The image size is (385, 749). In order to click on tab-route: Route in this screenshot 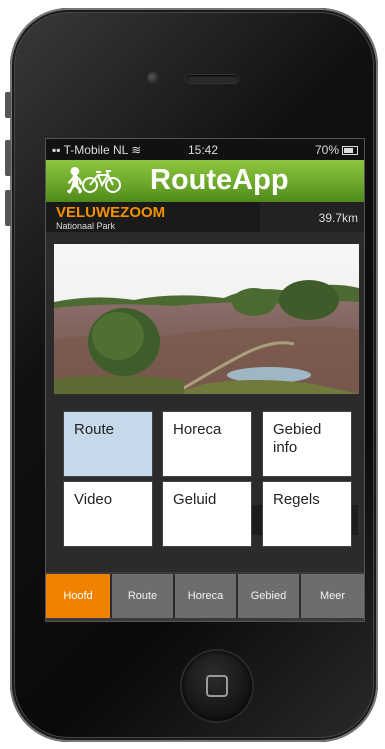, I will do `click(143, 596)`.